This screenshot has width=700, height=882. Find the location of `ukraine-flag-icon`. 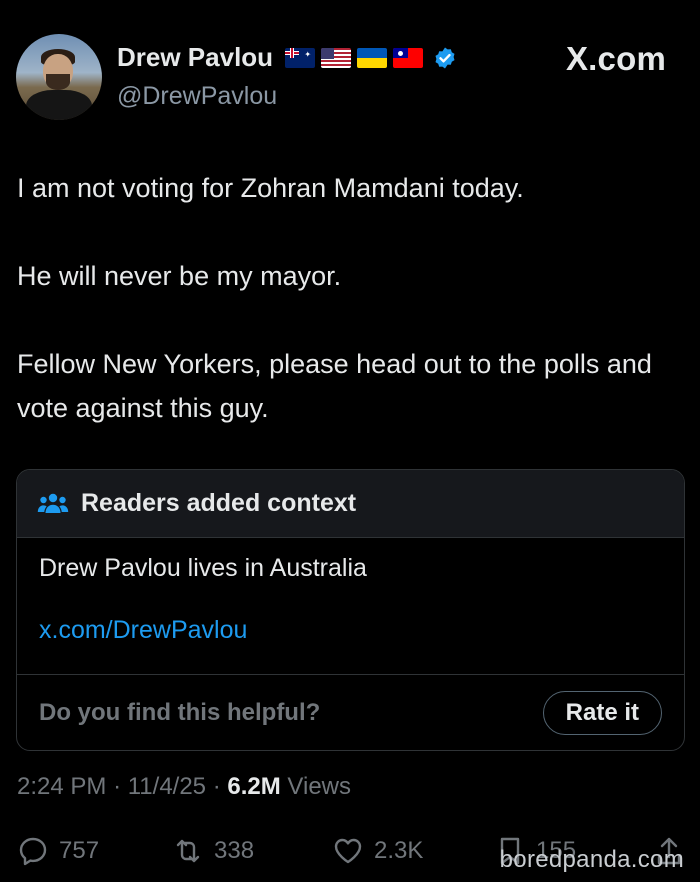

ukraine-flag-icon is located at coordinates (372, 57).